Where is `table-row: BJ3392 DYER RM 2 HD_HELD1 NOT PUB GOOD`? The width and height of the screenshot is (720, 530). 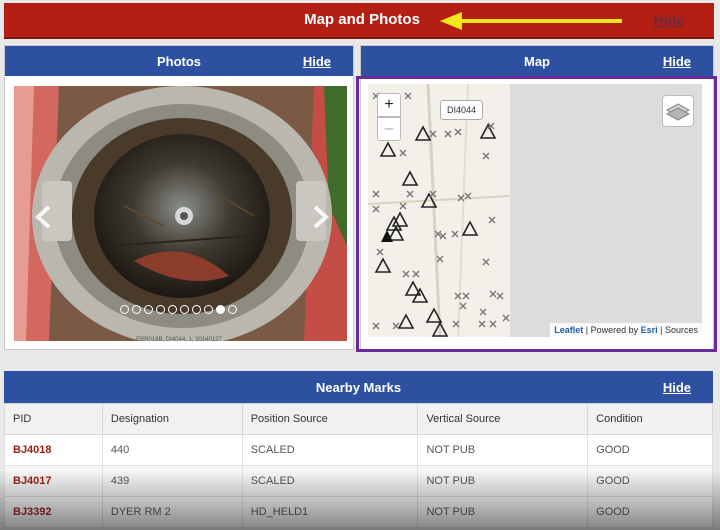
table-row: BJ3392 DYER RM 2 HD_HELD1 NOT PUB GOOD is located at coordinates (358, 512).